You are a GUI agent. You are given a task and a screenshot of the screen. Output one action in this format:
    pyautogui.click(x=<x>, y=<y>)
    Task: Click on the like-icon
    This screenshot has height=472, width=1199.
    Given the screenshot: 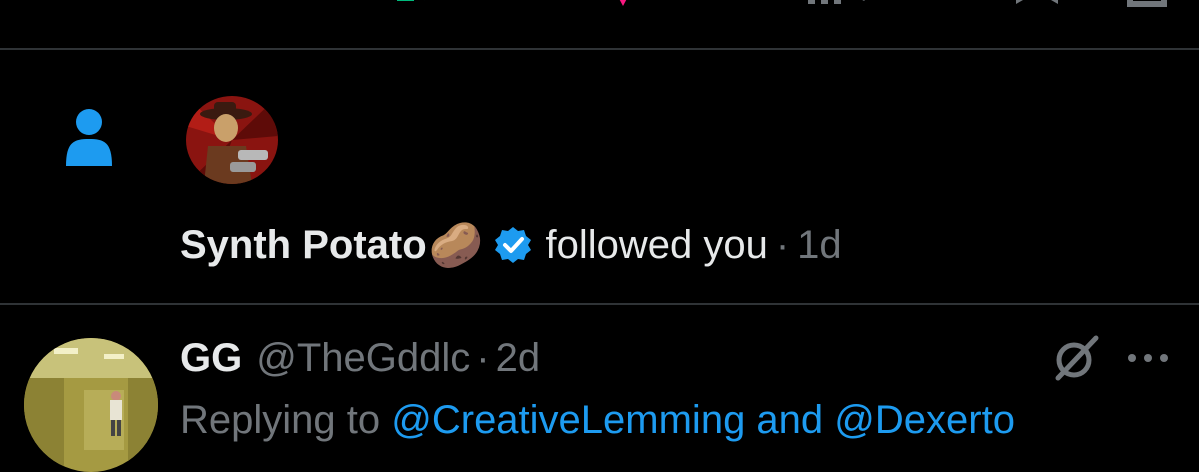 What is the action you would take?
    pyautogui.click(x=623, y=4)
    